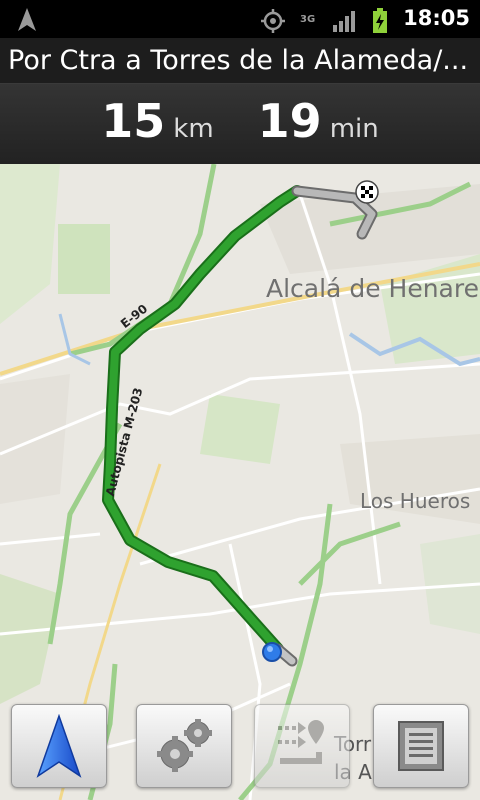 Image resolution: width=480 pixels, height=800 pixels. I want to click on directions-list-button, so click(421, 746).